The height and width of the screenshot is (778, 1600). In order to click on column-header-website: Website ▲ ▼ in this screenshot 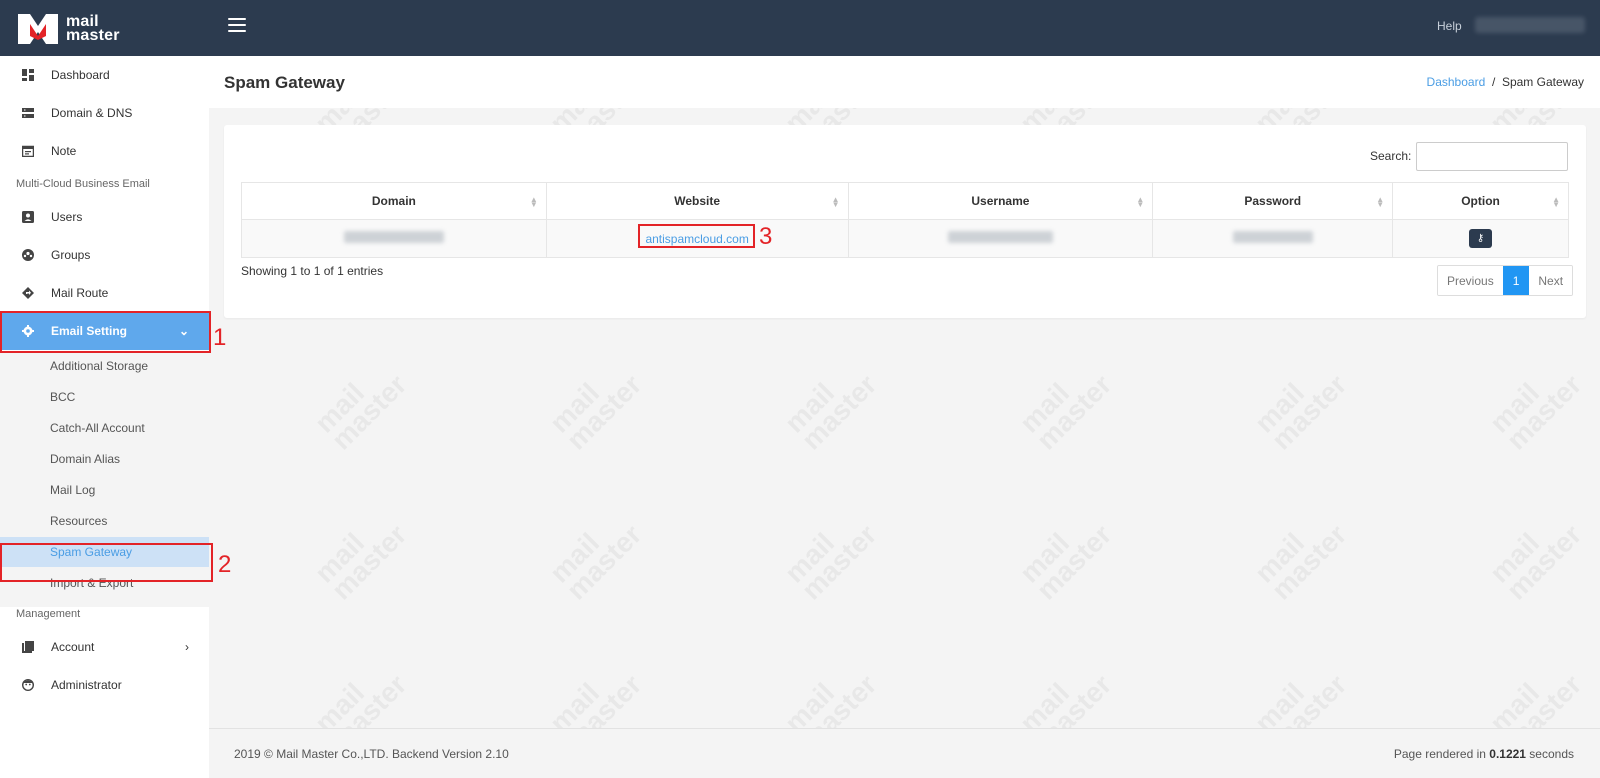, I will do `click(697, 201)`.